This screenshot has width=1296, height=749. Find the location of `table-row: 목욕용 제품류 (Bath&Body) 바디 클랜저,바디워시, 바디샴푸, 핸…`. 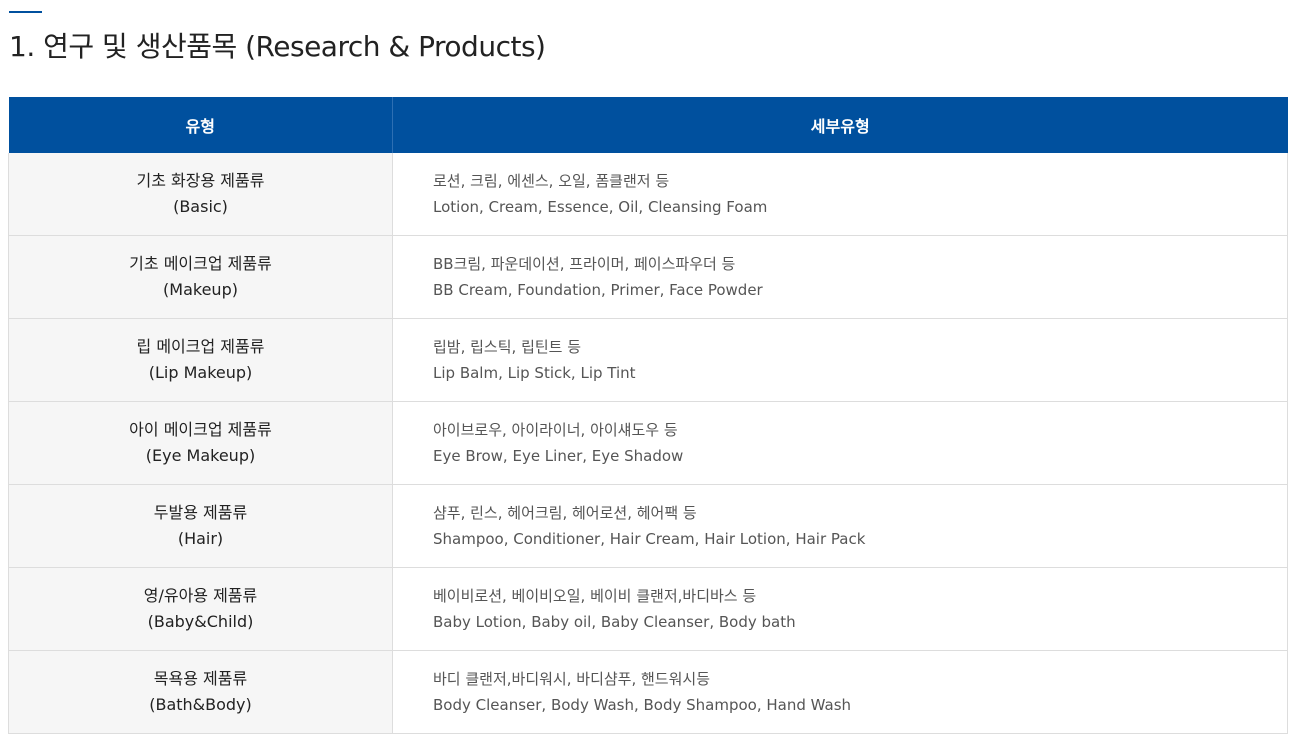

table-row: 목욕용 제품류 (Bath&Body) 바디 클랜저,바디워시, 바디샴푸, 핸… is located at coordinates (648, 692).